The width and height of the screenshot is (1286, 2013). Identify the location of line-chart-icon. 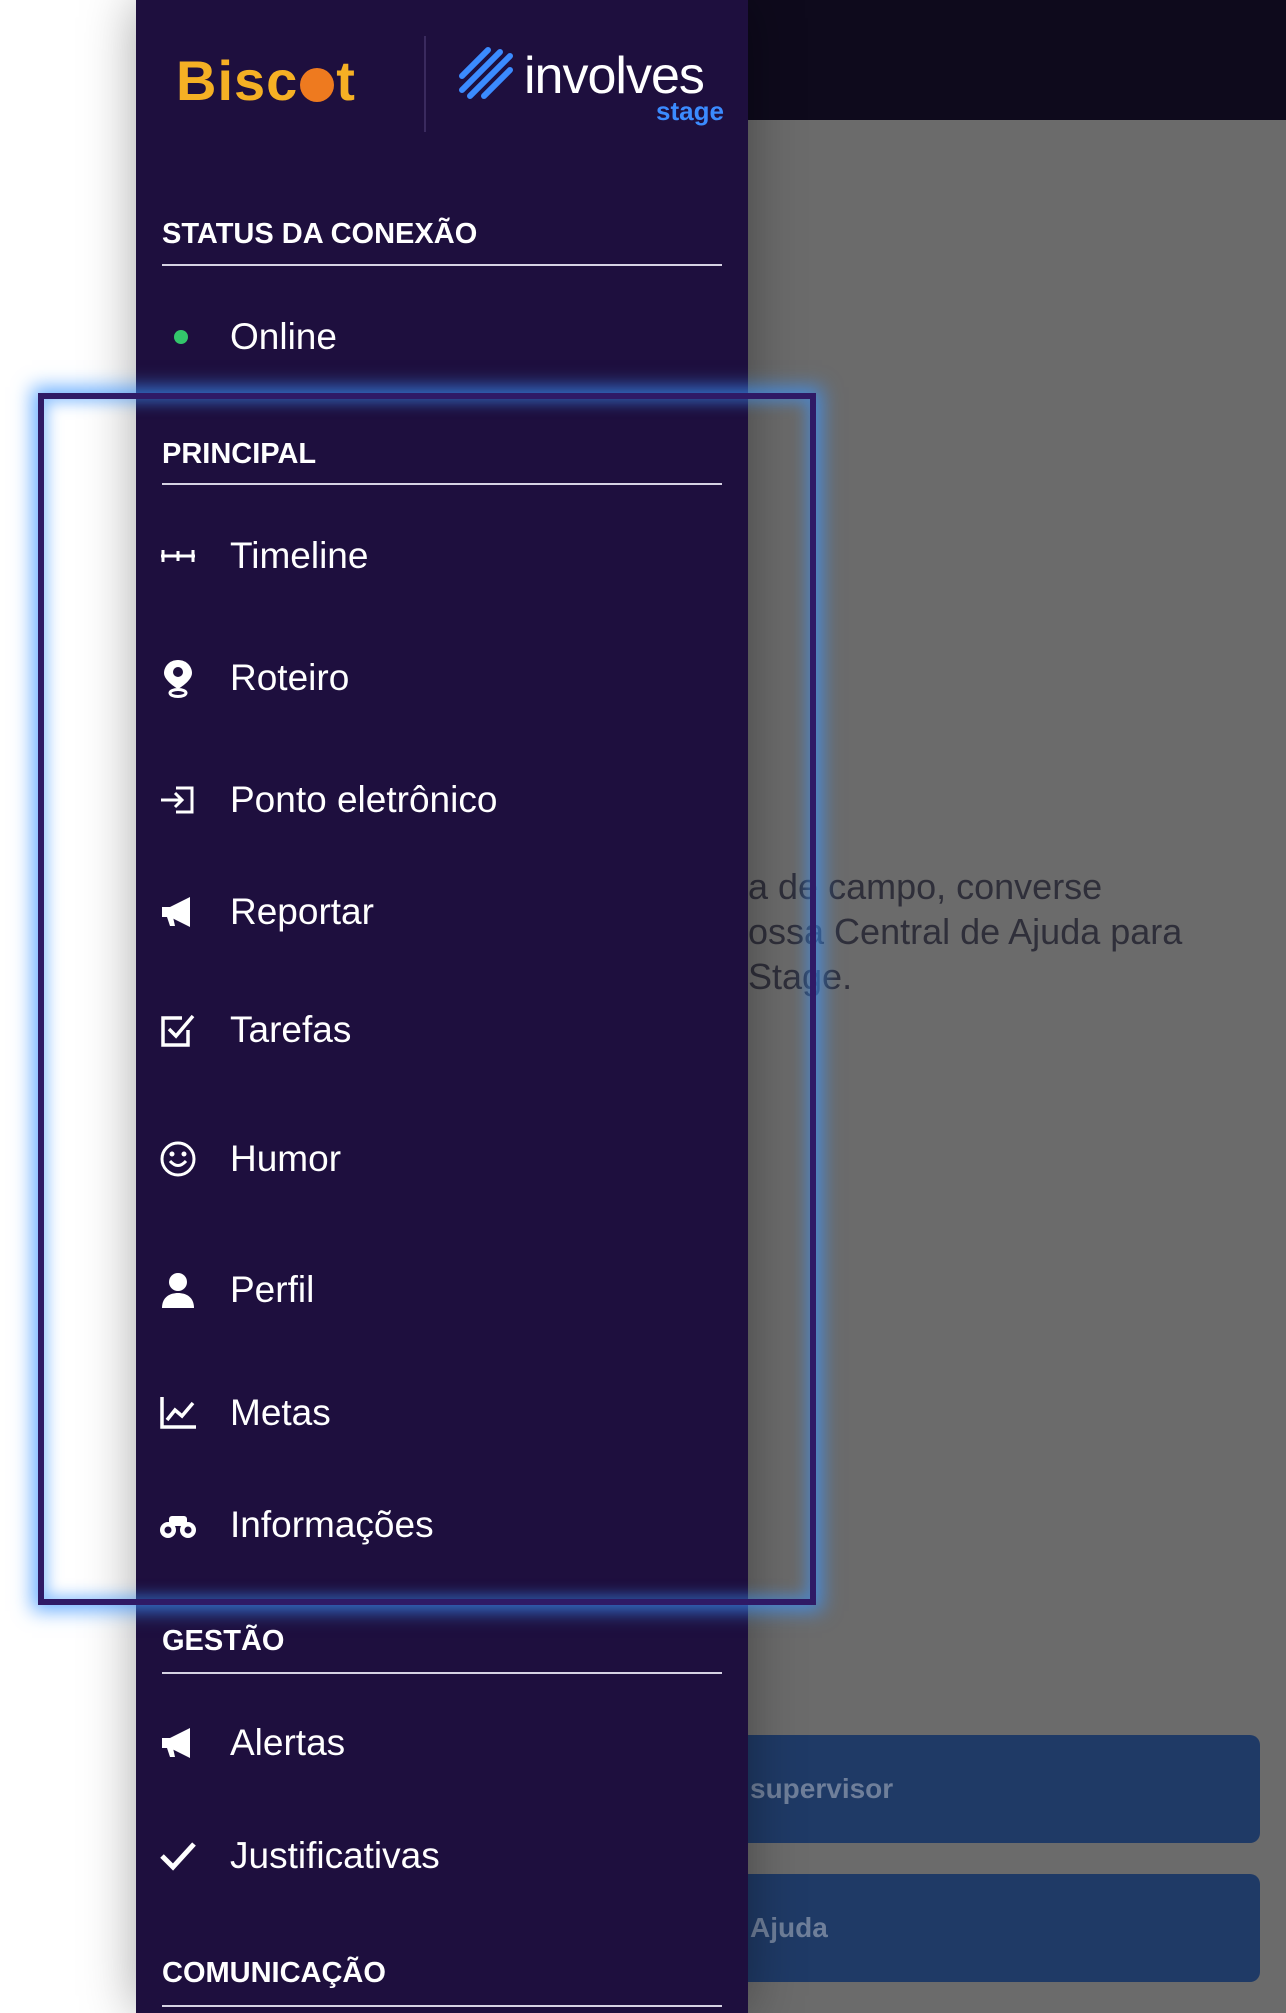
(178, 1413).